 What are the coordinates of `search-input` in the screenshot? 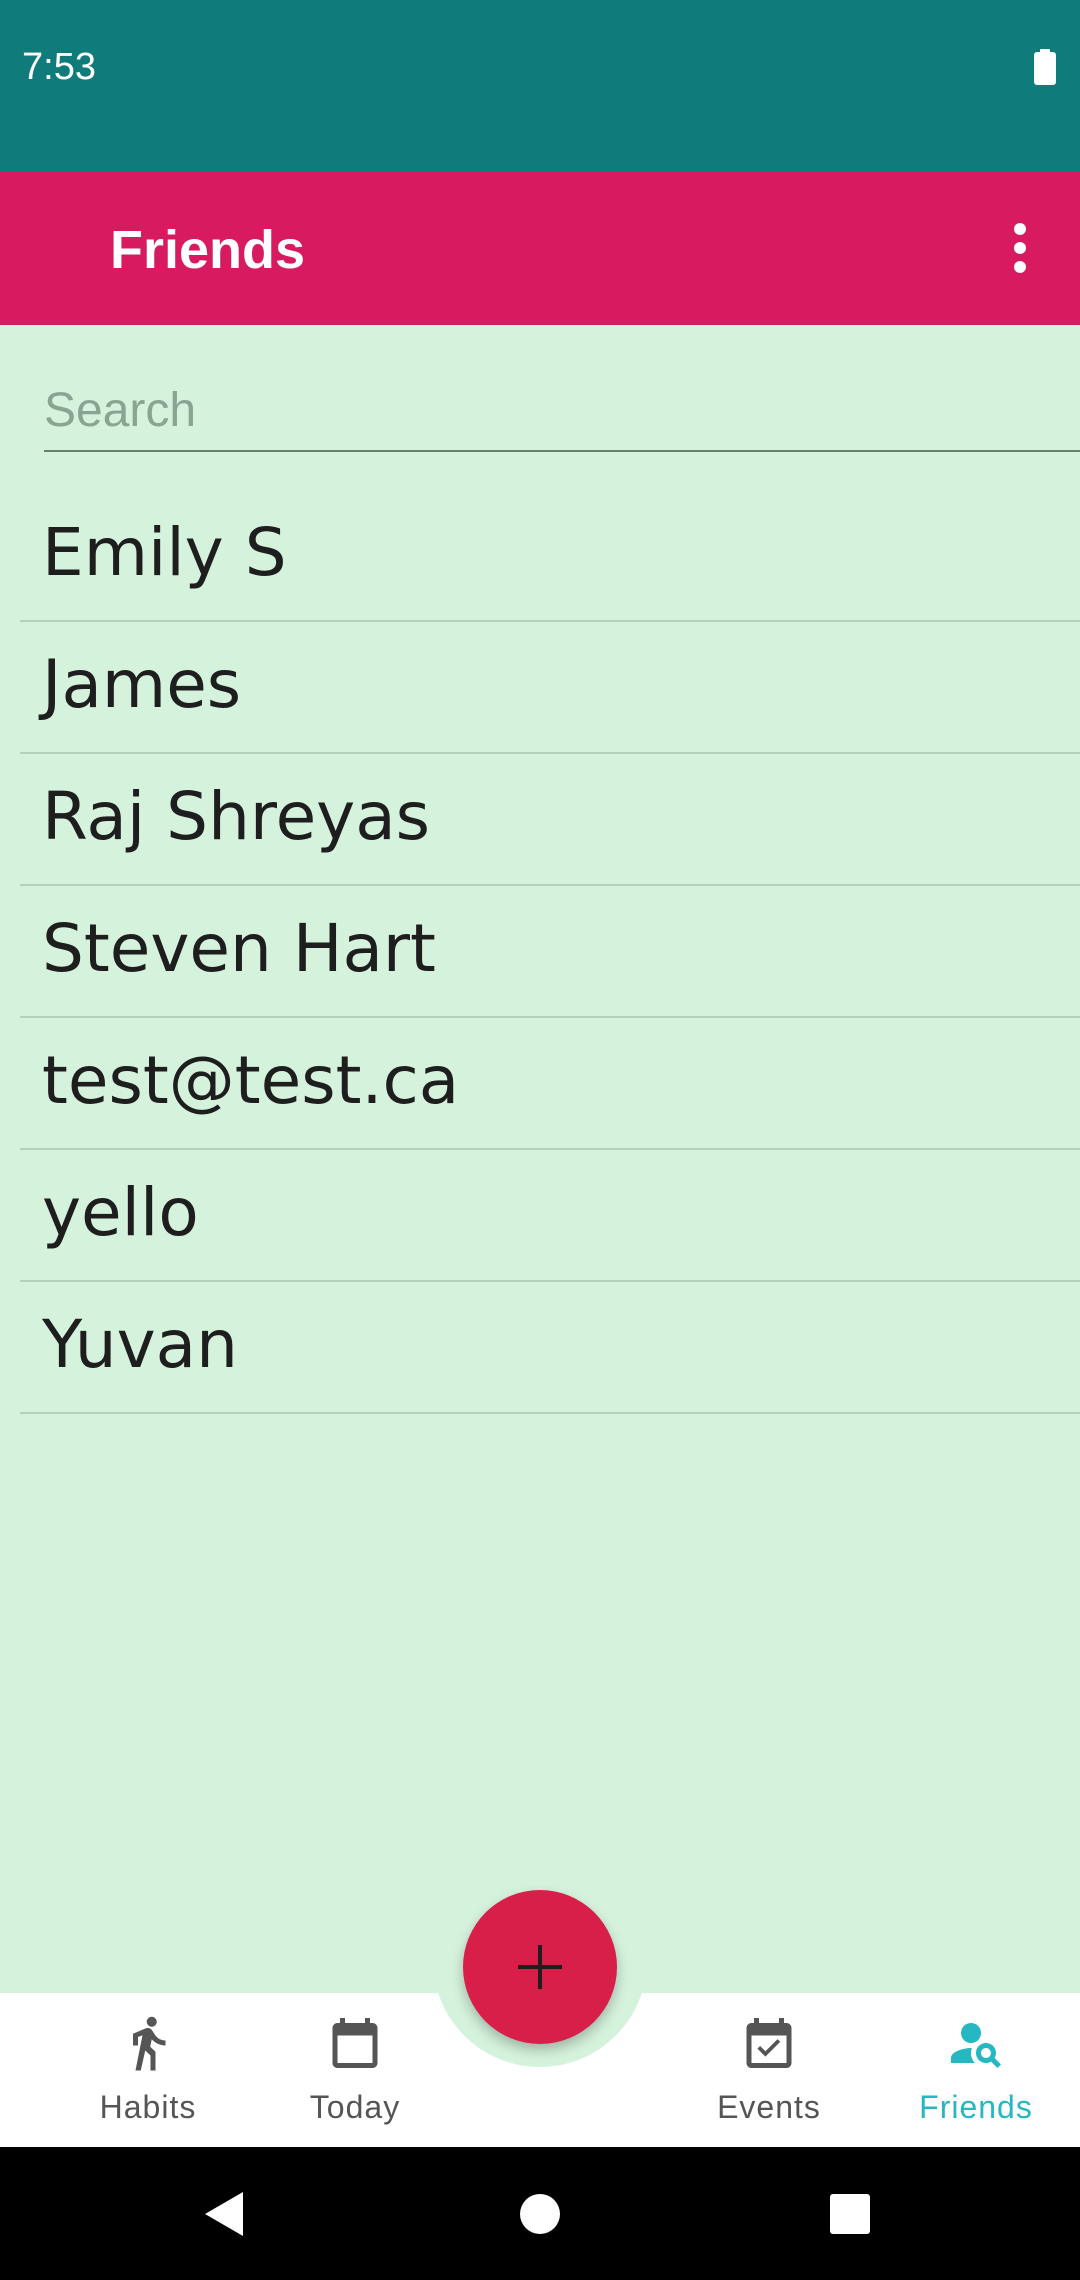 It's located at (562, 410).